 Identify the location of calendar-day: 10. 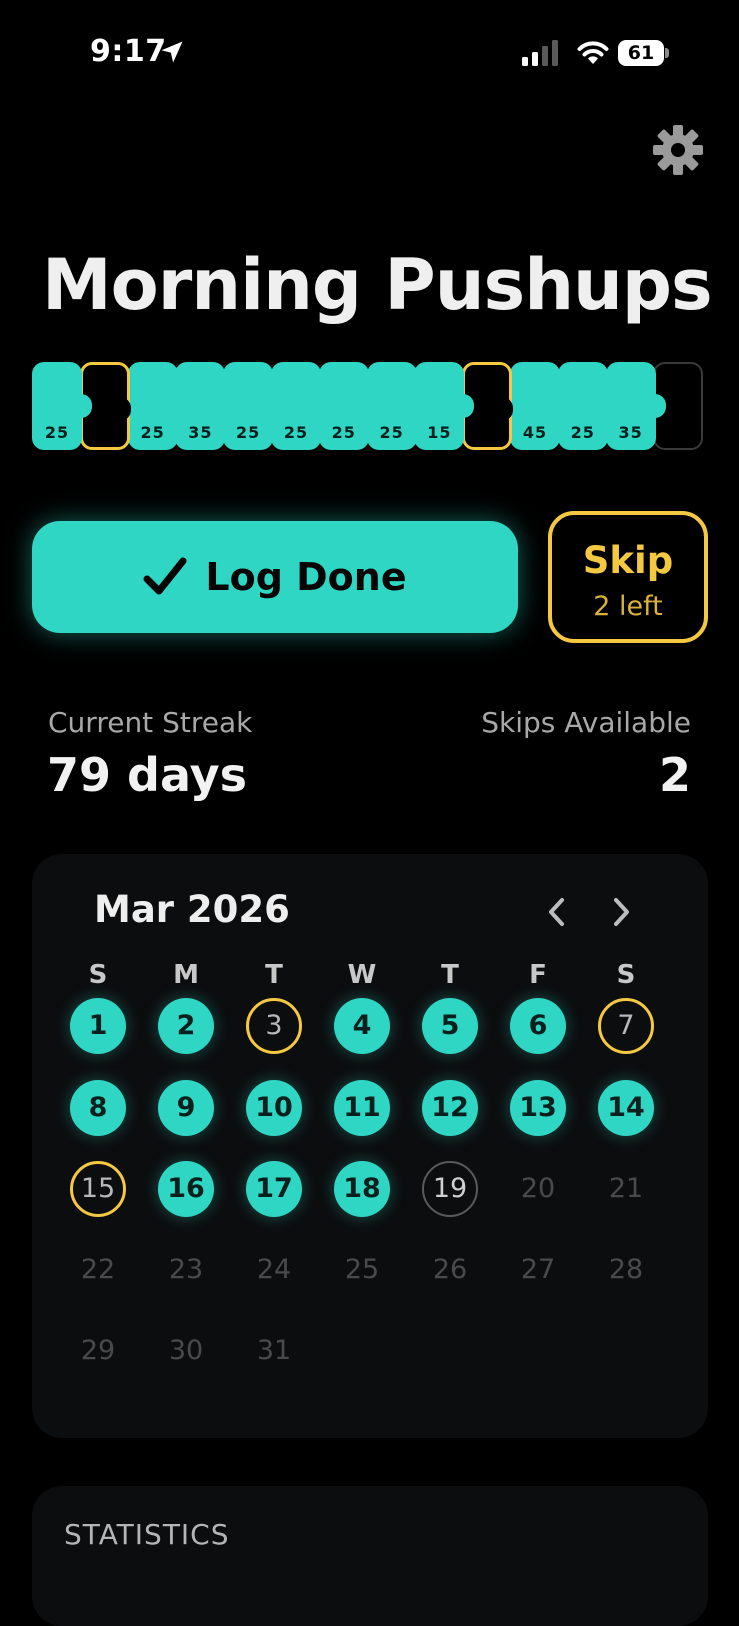
(274, 1108).